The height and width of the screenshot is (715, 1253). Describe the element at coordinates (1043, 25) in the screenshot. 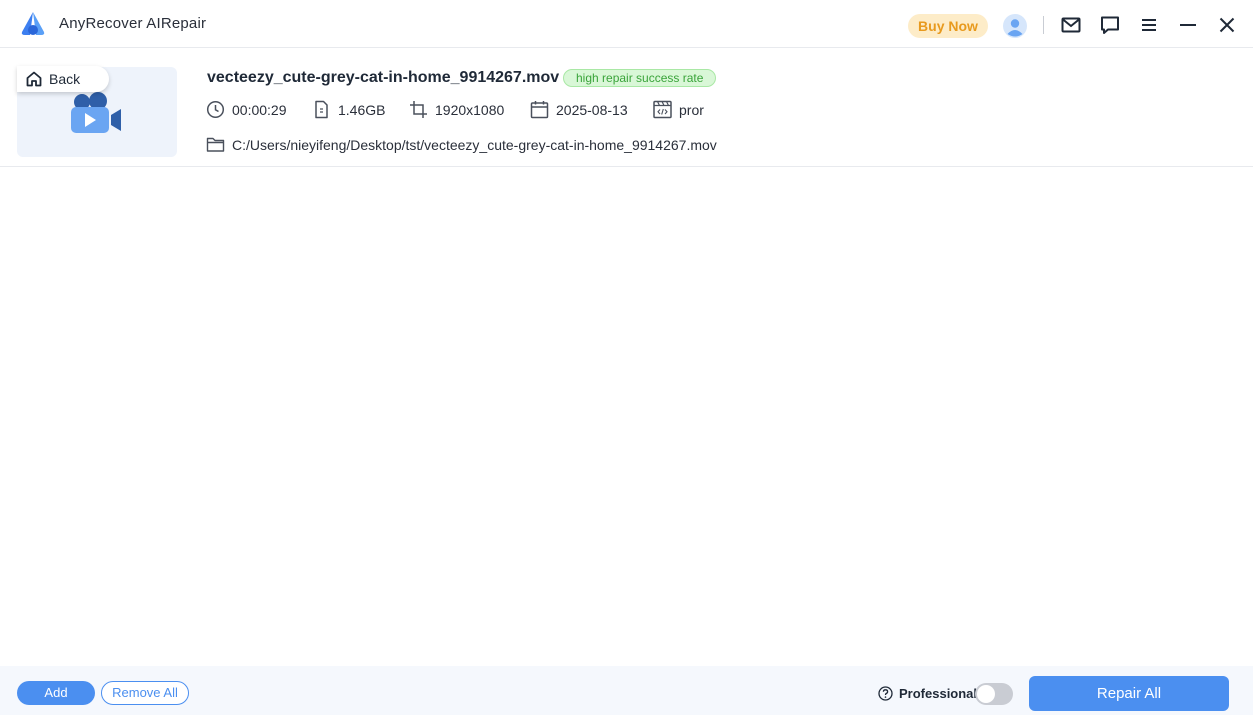

I see `titlebar-separator` at that location.